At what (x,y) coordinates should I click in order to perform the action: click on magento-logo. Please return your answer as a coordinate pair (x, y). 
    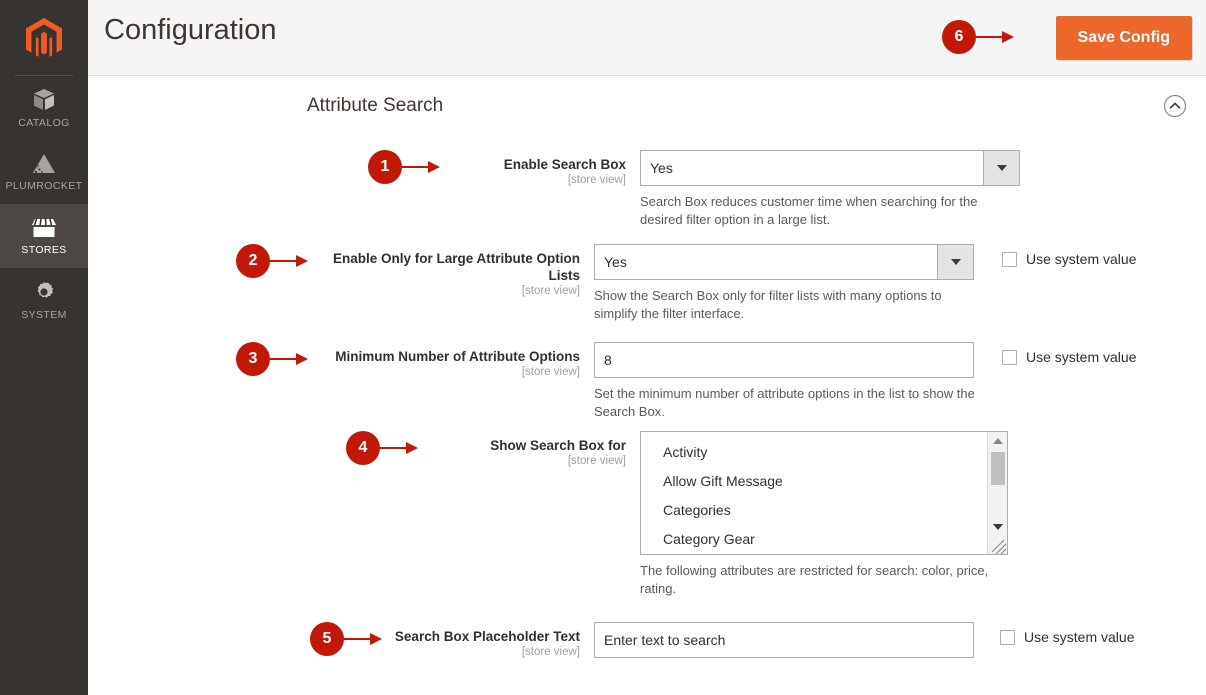
    Looking at the image, I should click on (44, 38).